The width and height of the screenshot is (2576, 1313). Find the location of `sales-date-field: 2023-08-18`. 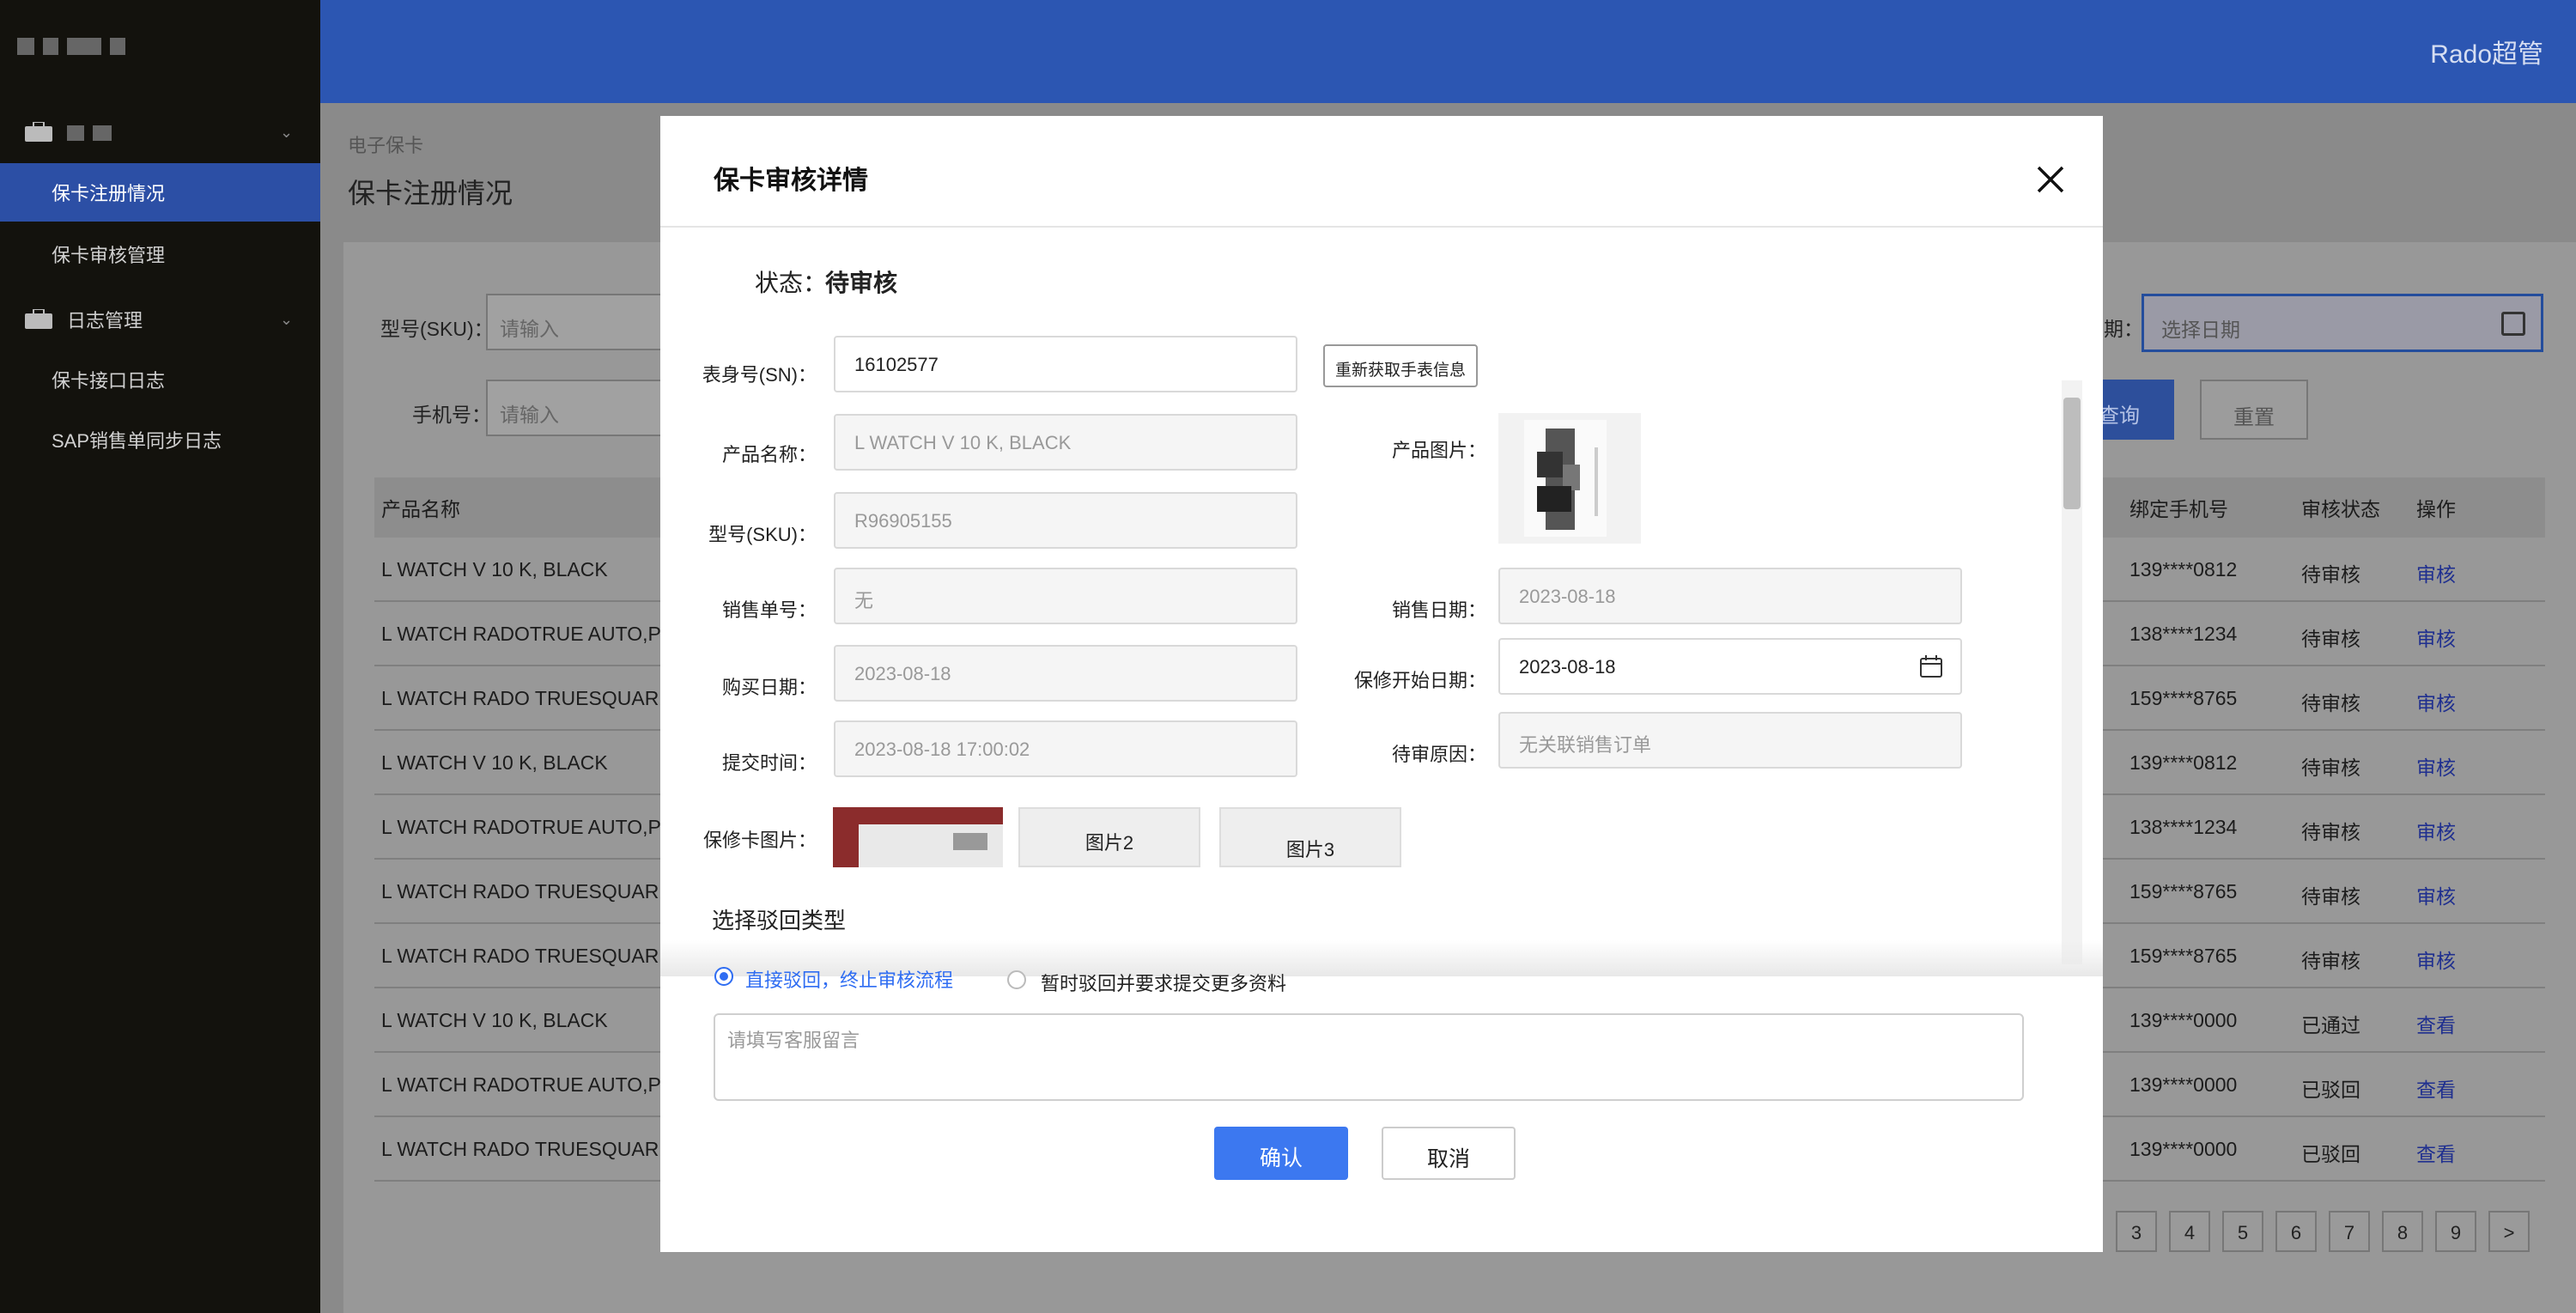

sales-date-field: 2023-08-18 is located at coordinates (1730, 596).